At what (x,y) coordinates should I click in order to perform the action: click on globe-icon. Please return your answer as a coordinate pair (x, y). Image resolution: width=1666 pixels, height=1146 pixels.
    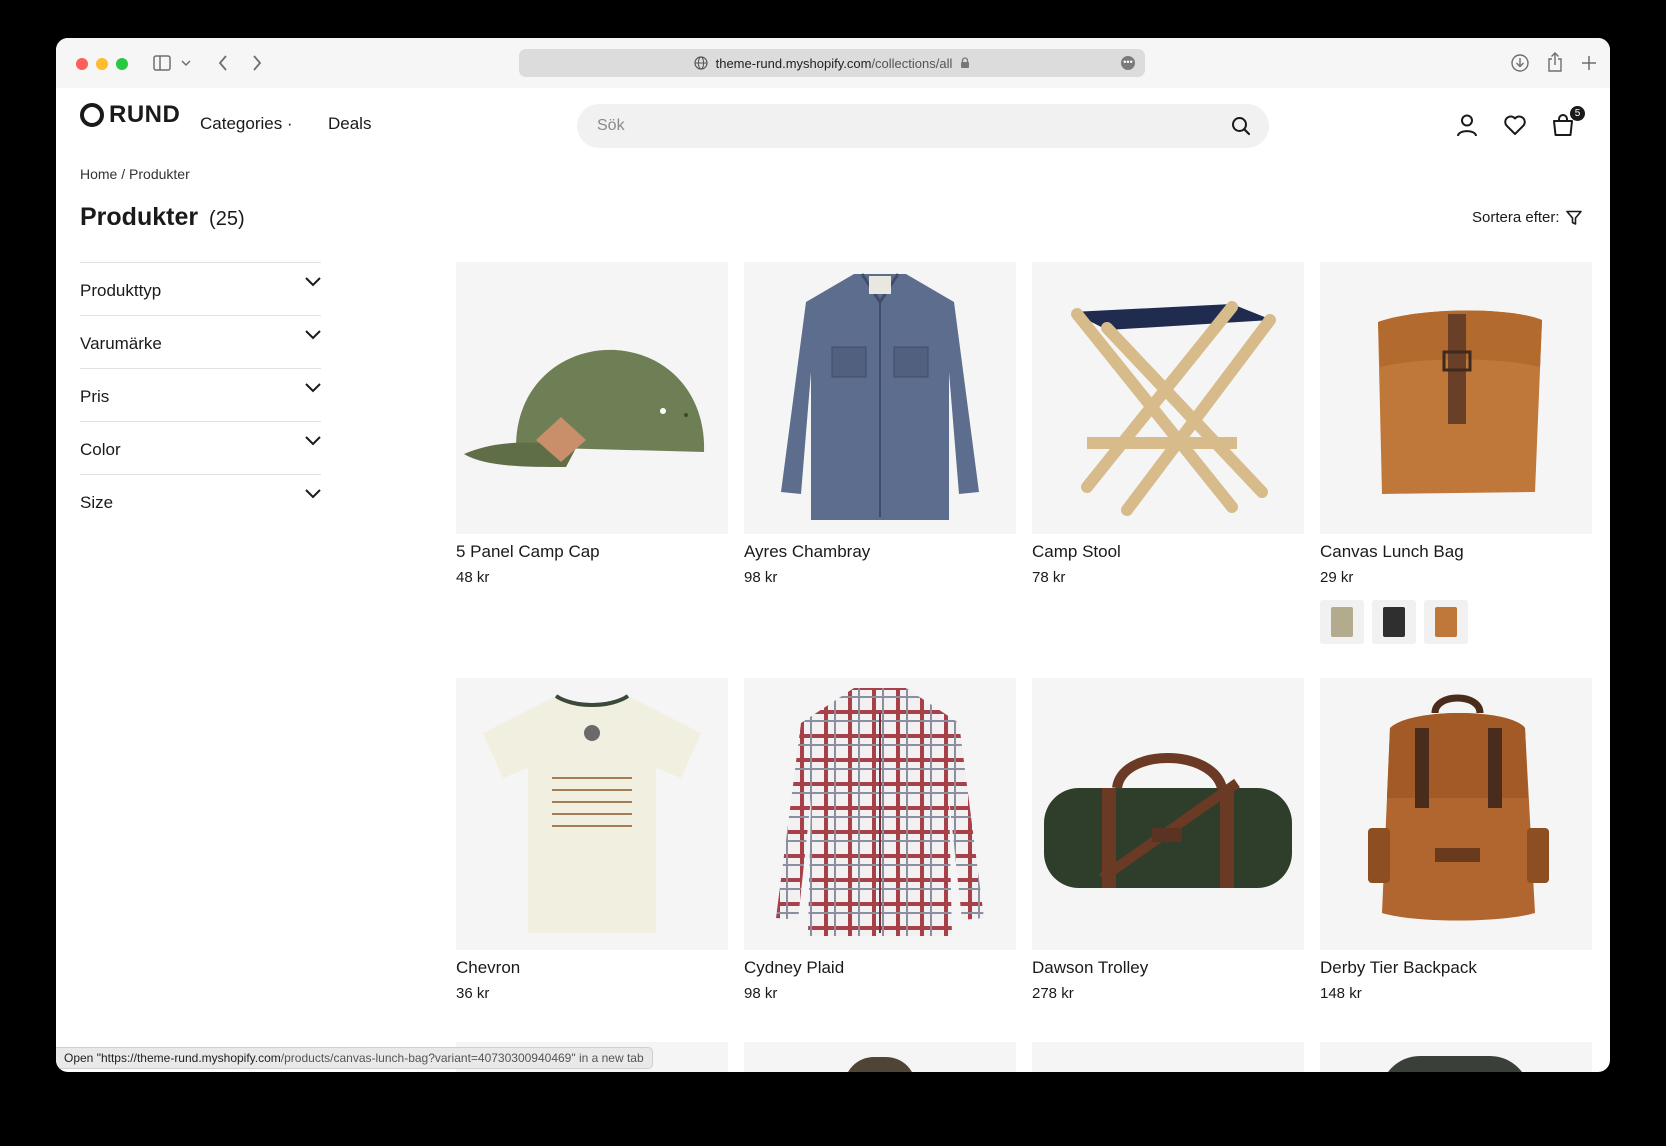
    Looking at the image, I should click on (701, 63).